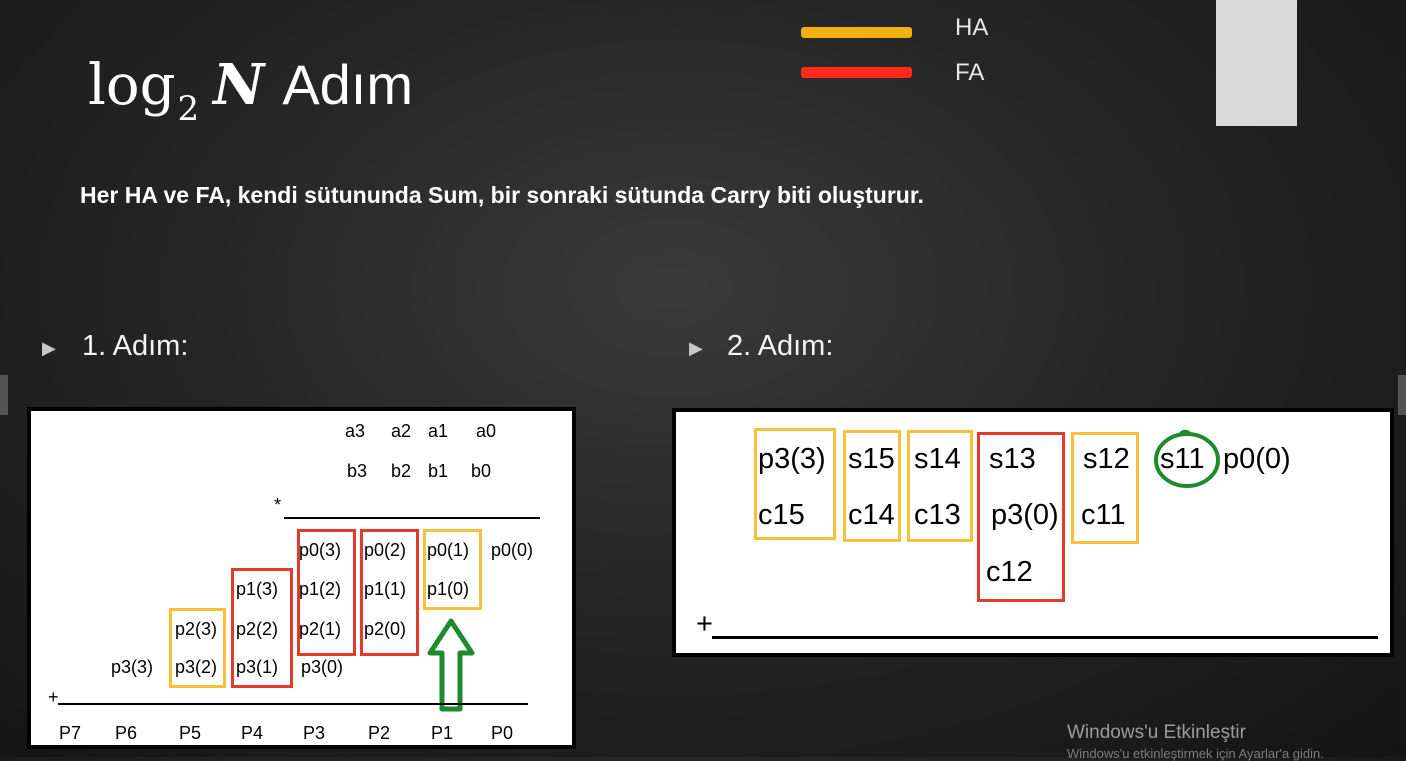  What do you see at coordinates (448, 550) in the screenshot?
I see `pp-cell: p0(1)` at bounding box center [448, 550].